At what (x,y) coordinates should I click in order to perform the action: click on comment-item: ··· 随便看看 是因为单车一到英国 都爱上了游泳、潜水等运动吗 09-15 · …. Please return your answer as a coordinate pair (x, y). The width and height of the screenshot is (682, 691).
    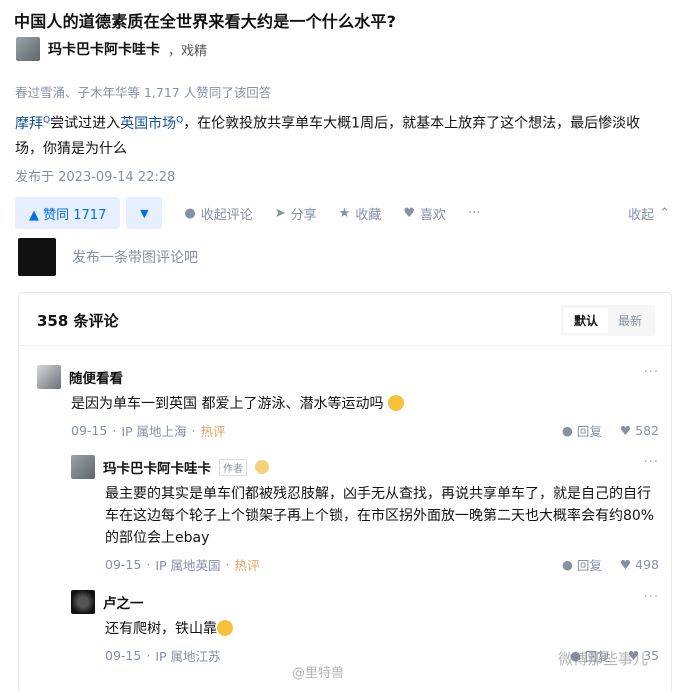
    Looking at the image, I should click on (348, 402).